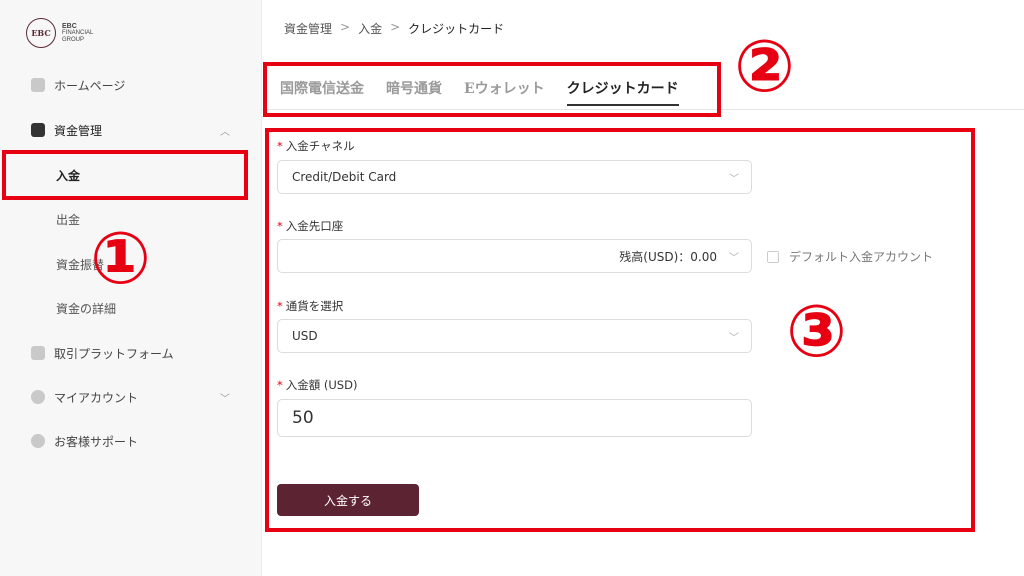 The width and height of the screenshot is (1024, 576). I want to click on breadcrumb-deposit: 入金, so click(370, 28).